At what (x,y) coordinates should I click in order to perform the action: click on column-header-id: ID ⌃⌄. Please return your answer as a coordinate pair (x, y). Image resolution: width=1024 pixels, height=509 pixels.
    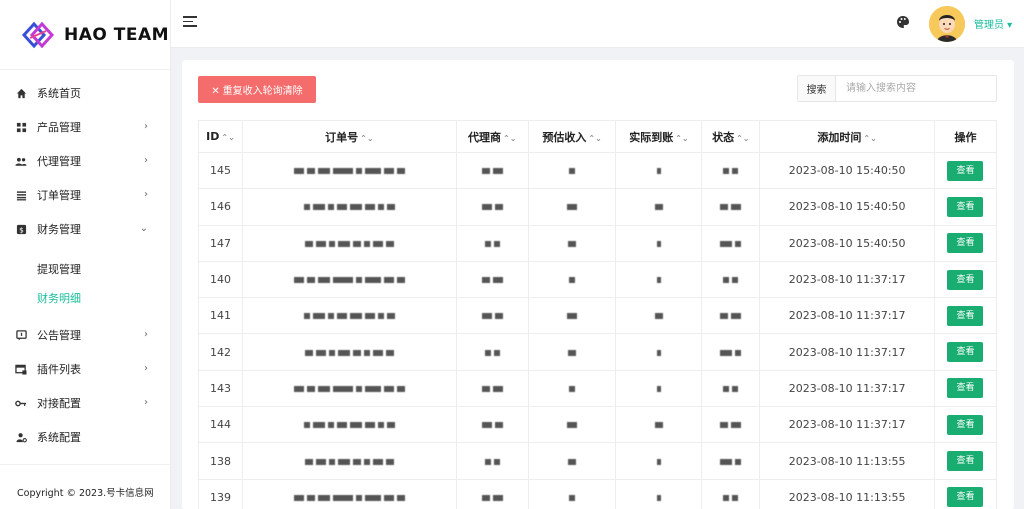
    Looking at the image, I should click on (220, 136).